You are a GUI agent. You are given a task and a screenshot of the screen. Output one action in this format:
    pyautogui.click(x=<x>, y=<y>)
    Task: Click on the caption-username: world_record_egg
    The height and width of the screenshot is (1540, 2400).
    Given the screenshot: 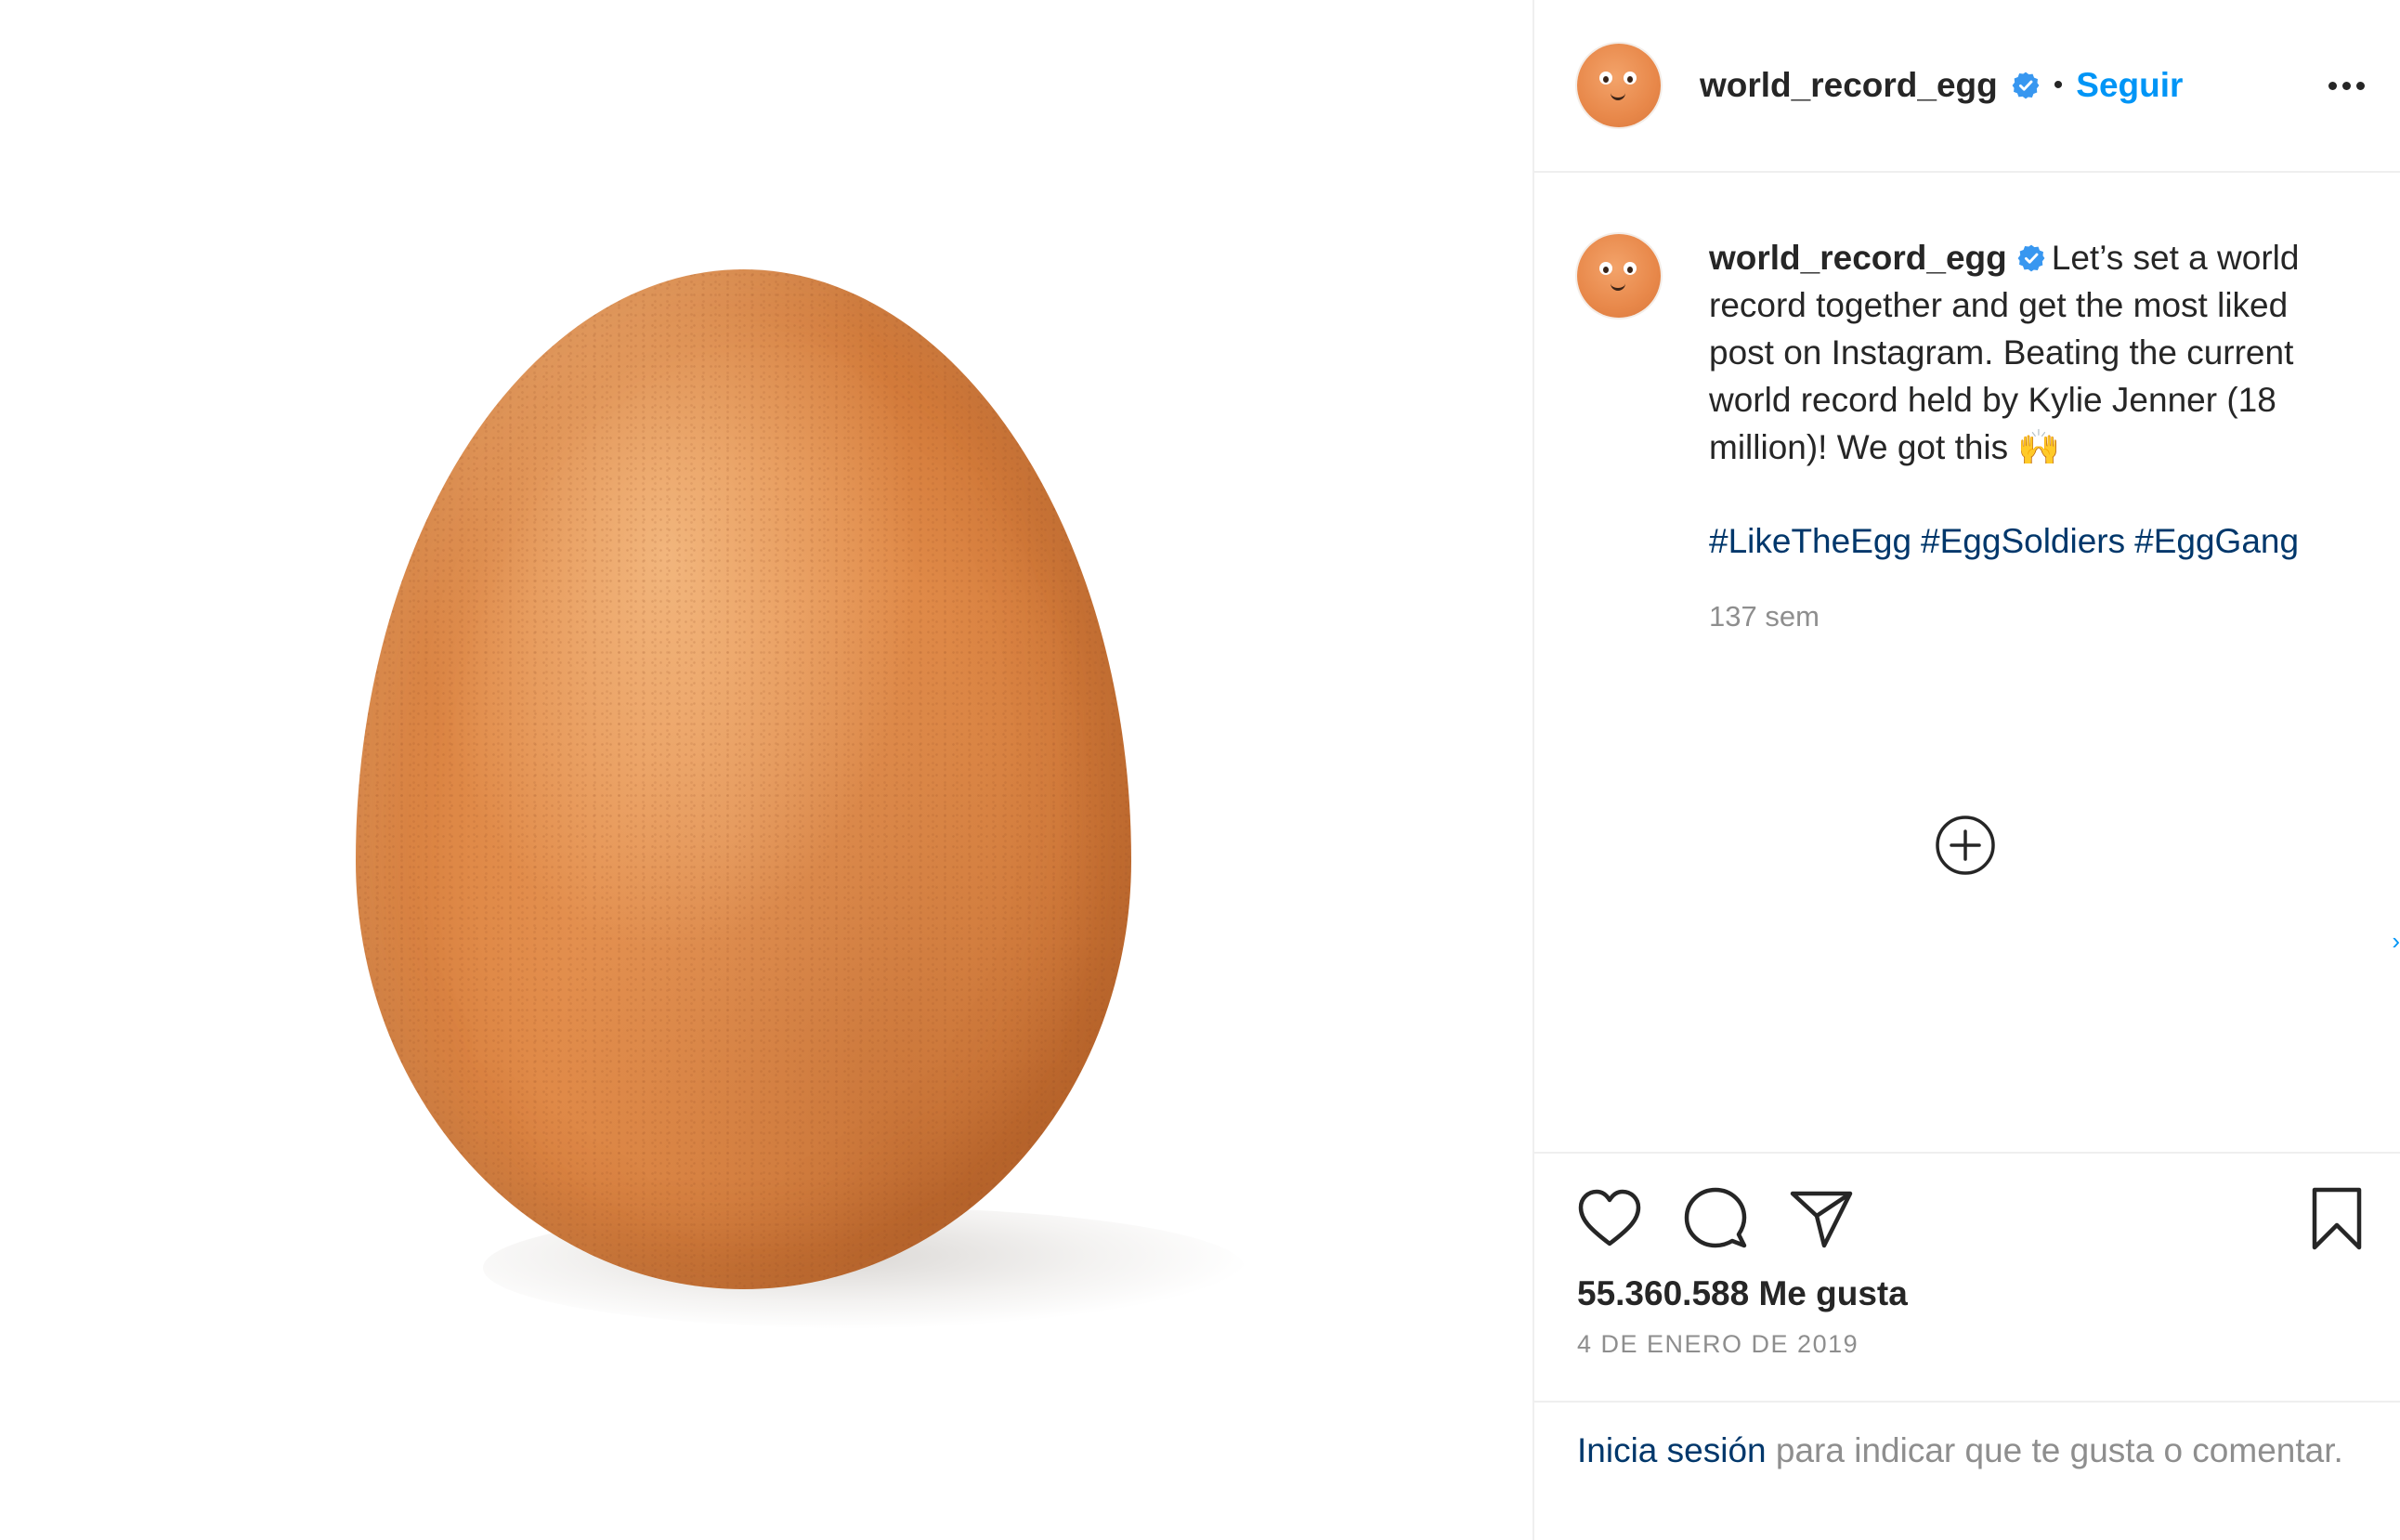 What is the action you would take?
    pyautogui.click(x=1858, y=258)
    